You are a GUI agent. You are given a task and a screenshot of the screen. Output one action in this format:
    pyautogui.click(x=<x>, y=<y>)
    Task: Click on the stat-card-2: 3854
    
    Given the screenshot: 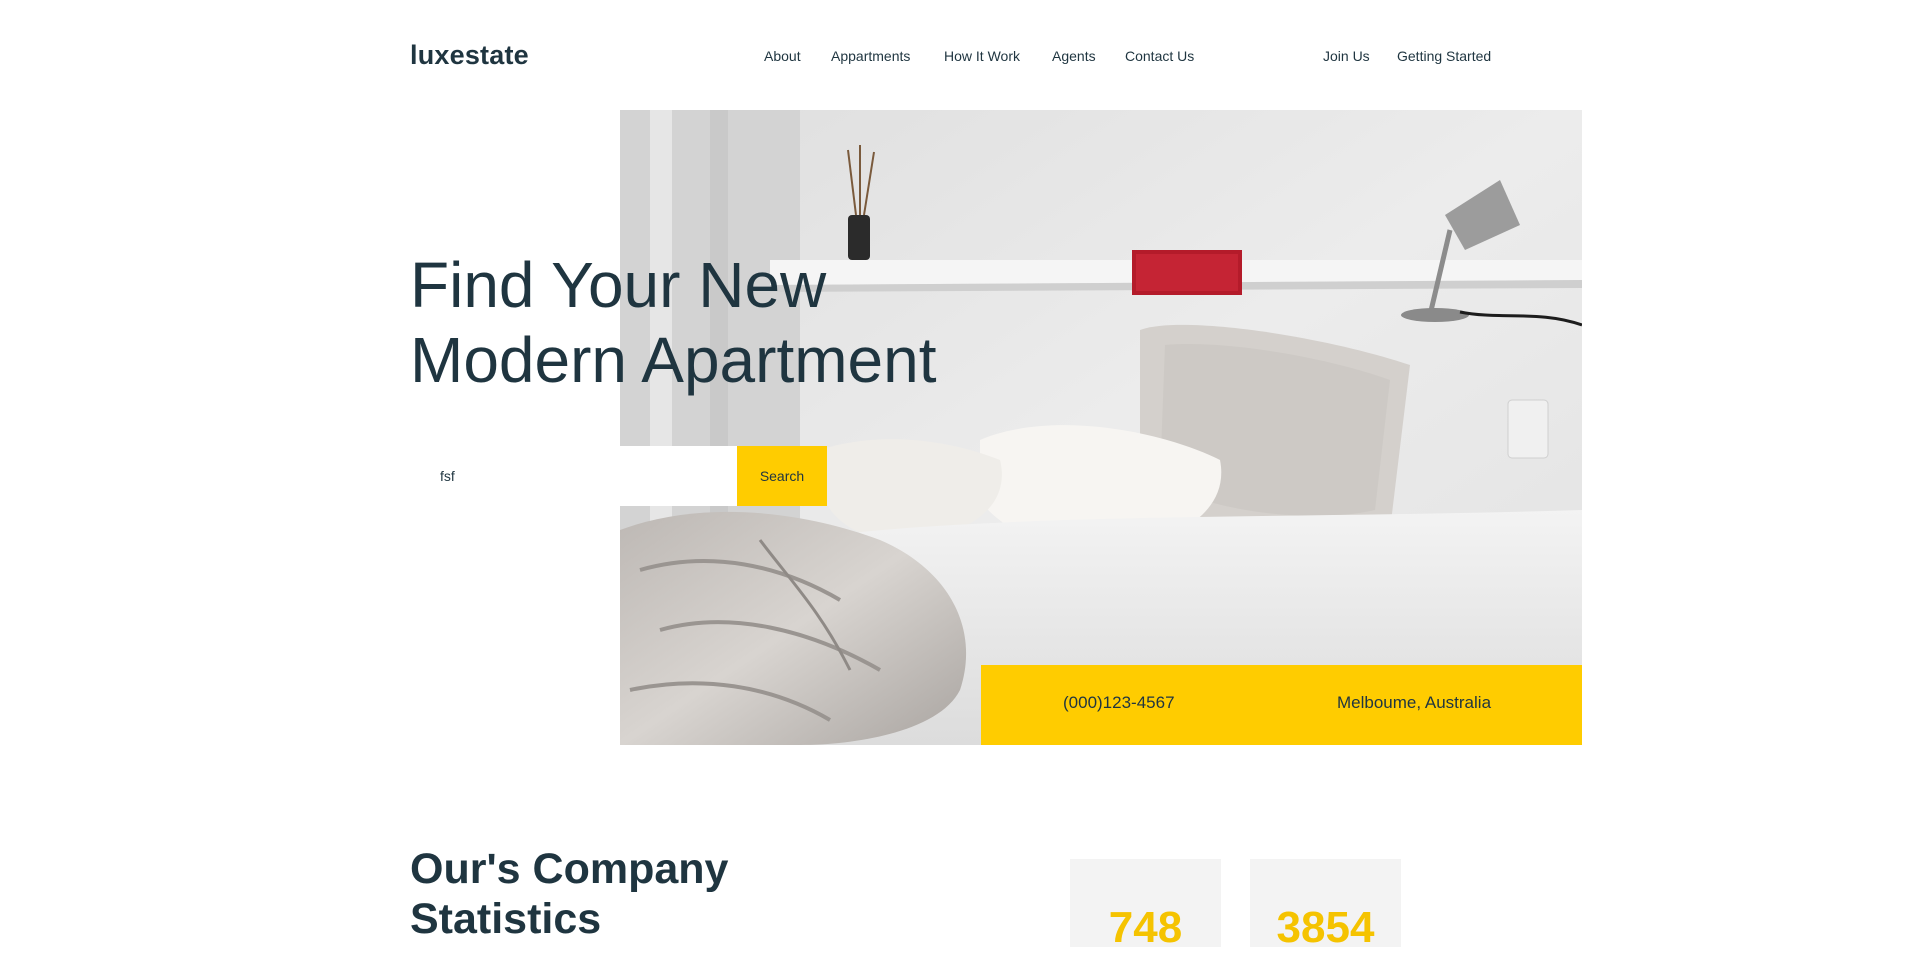 What is the action you would take?
    pyautogui.click(x=1325, y=905)
    